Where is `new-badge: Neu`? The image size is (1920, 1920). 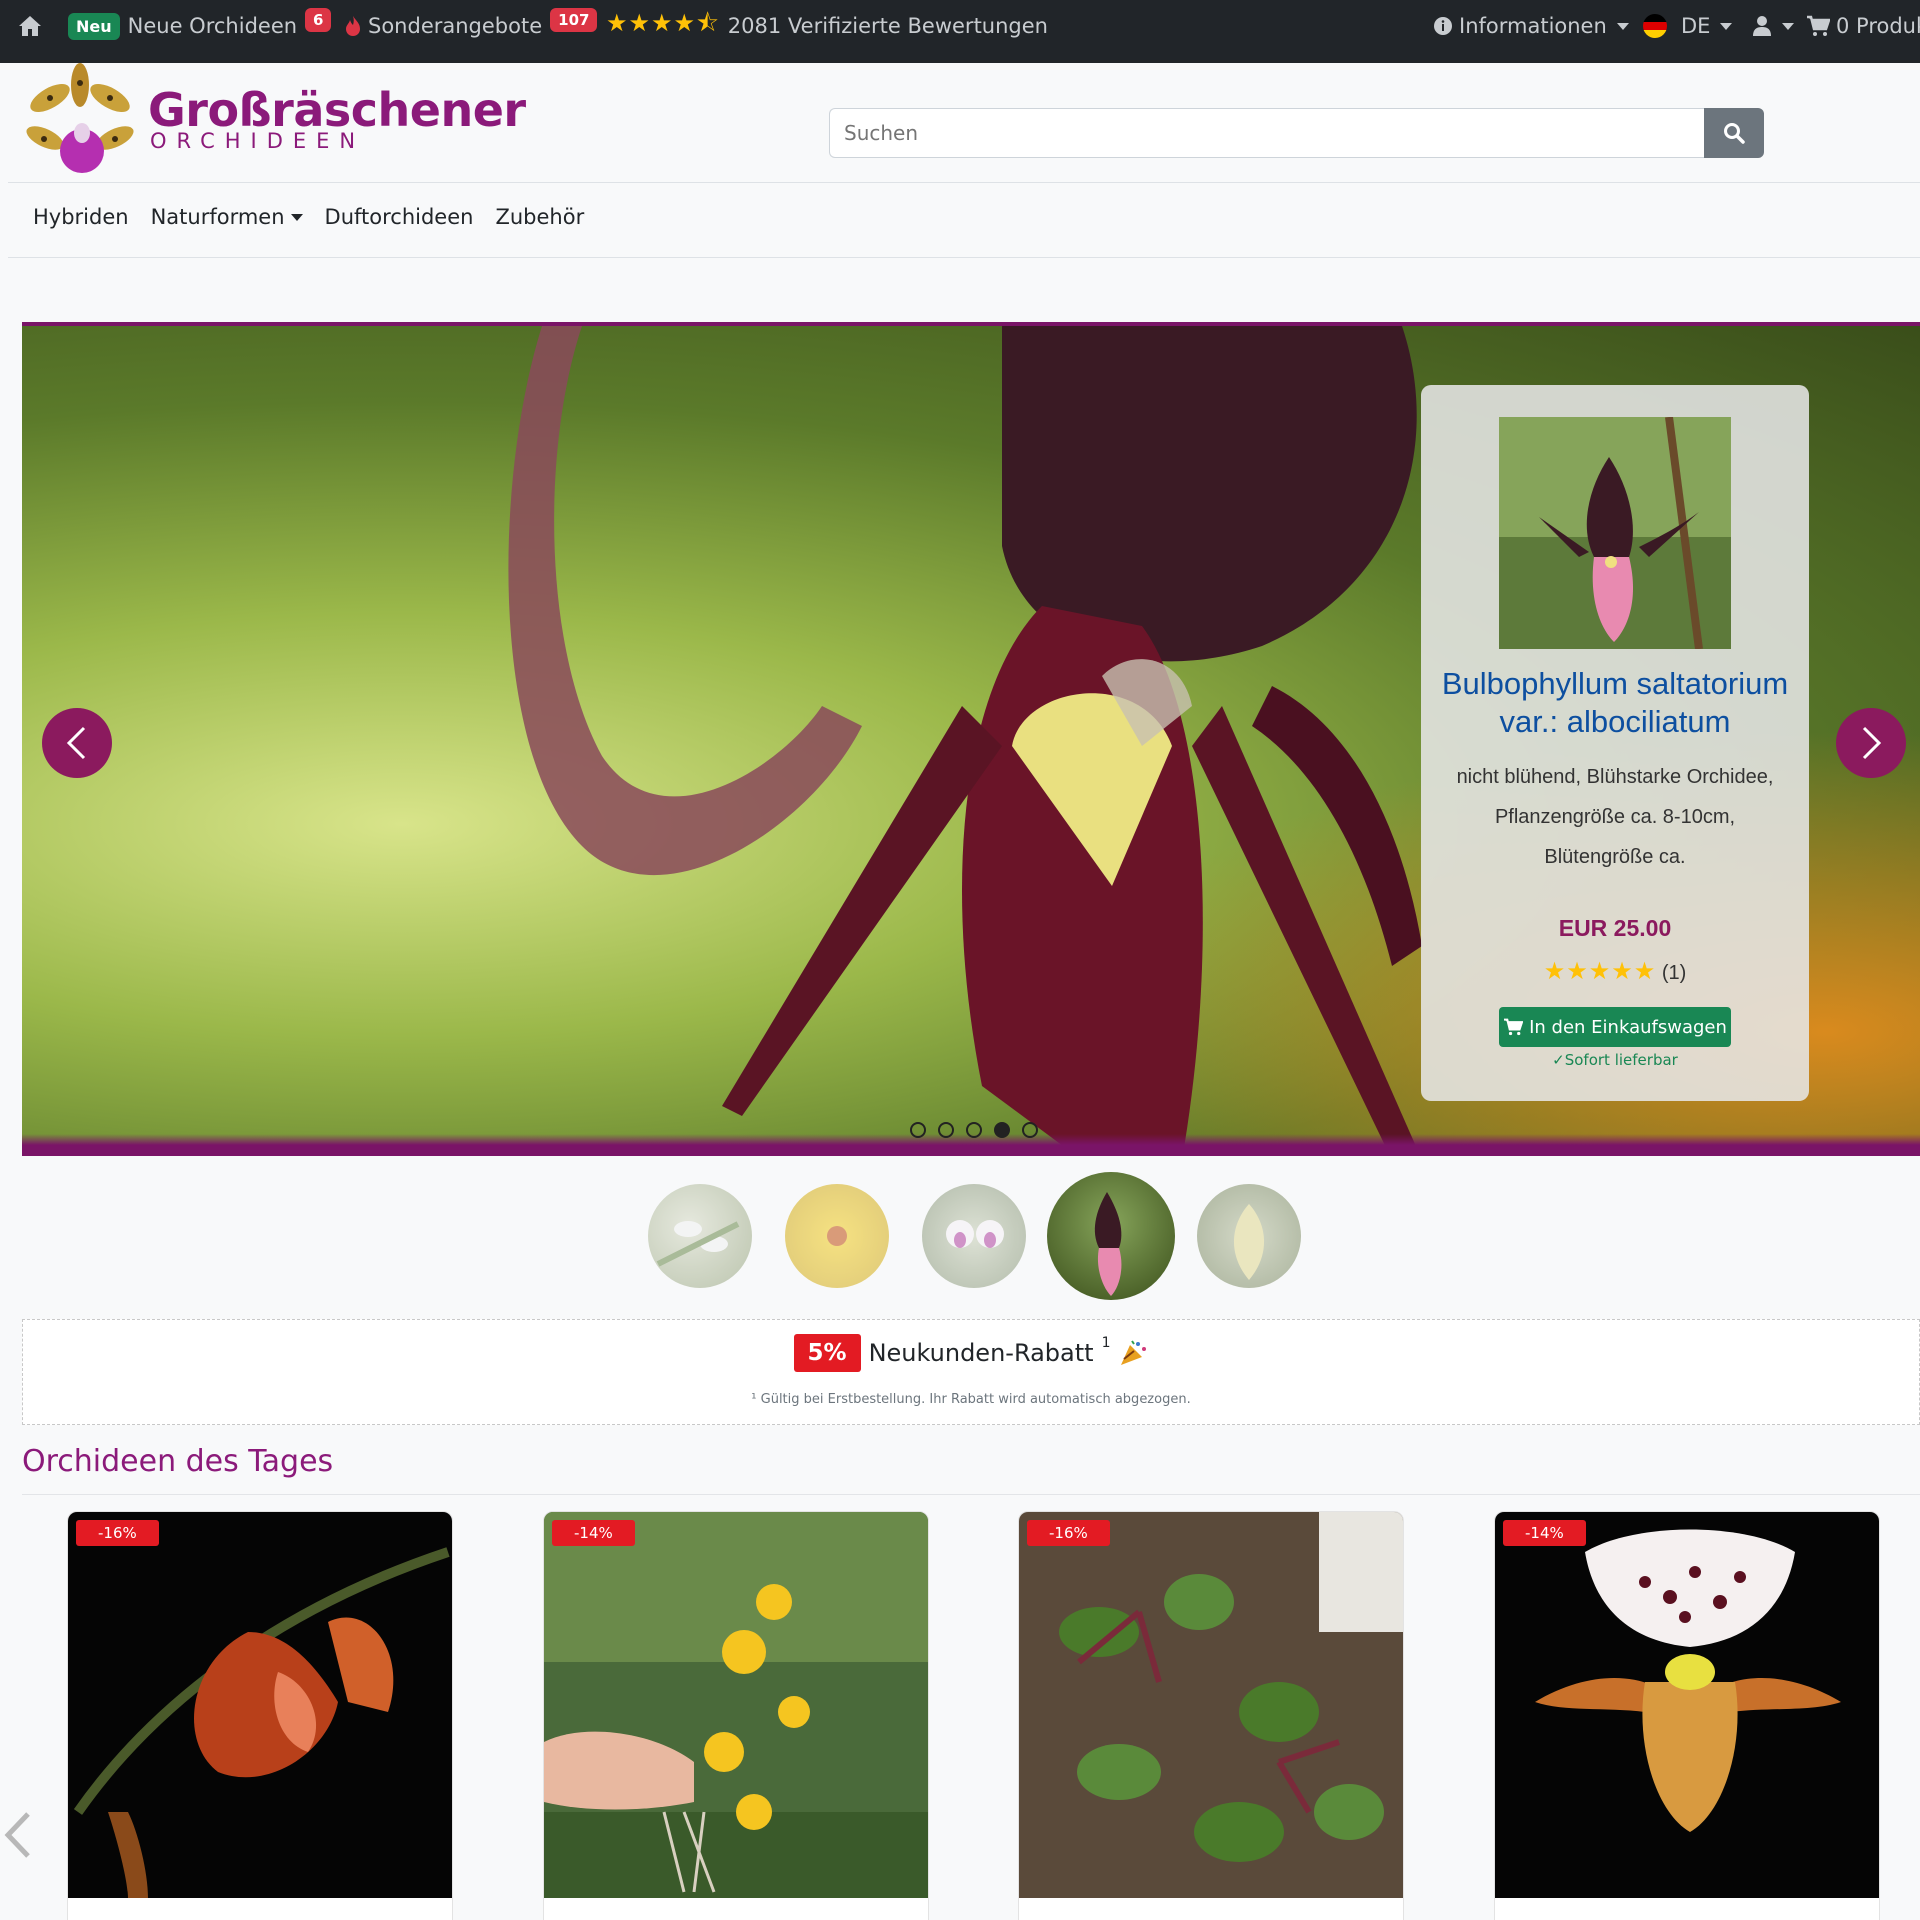
new-badge: Neu is located at coordinates (94, 26).